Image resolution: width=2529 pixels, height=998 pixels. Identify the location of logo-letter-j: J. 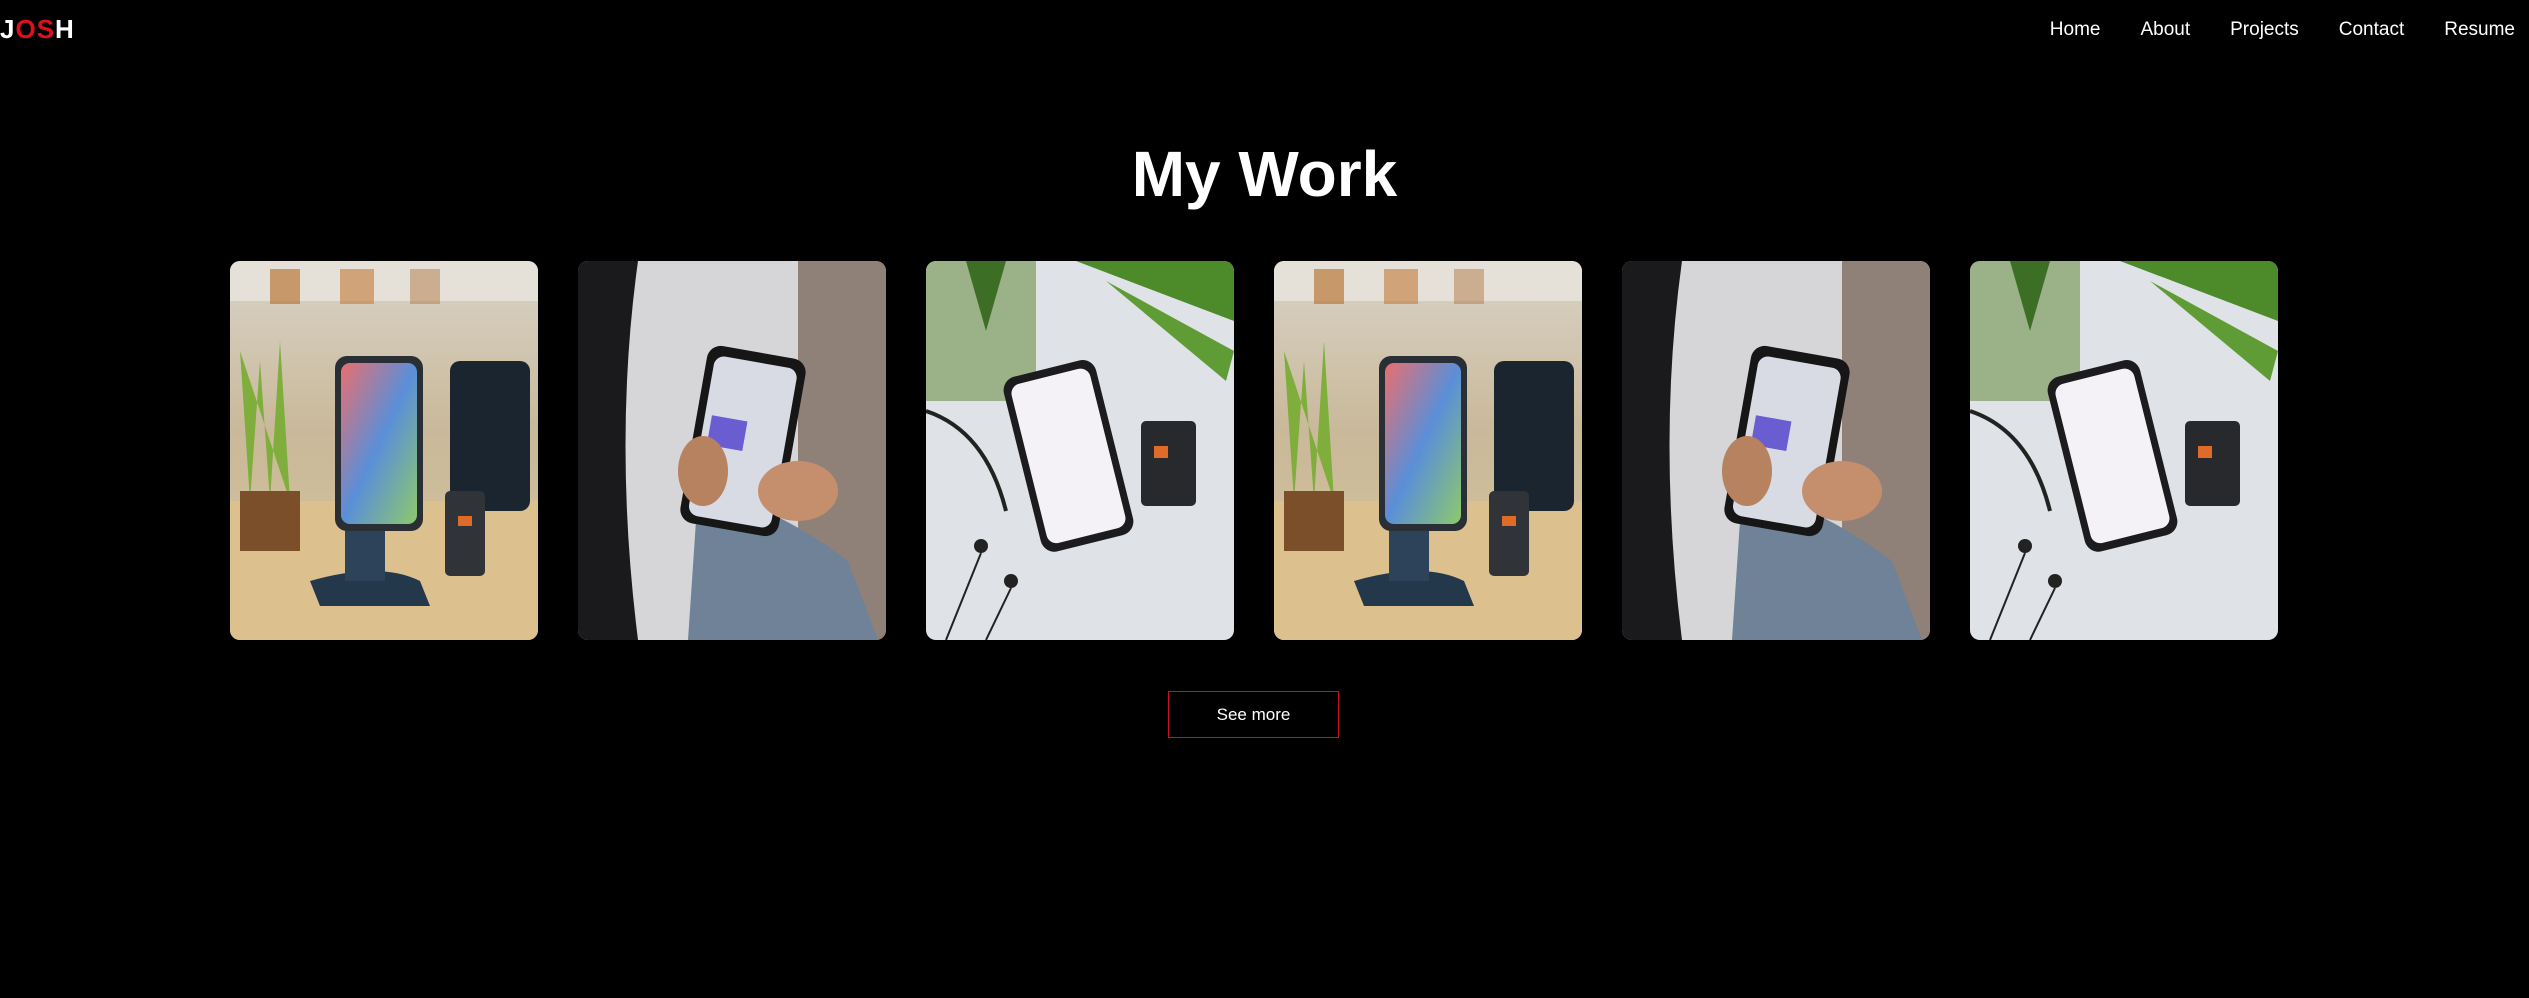
(8, 29).